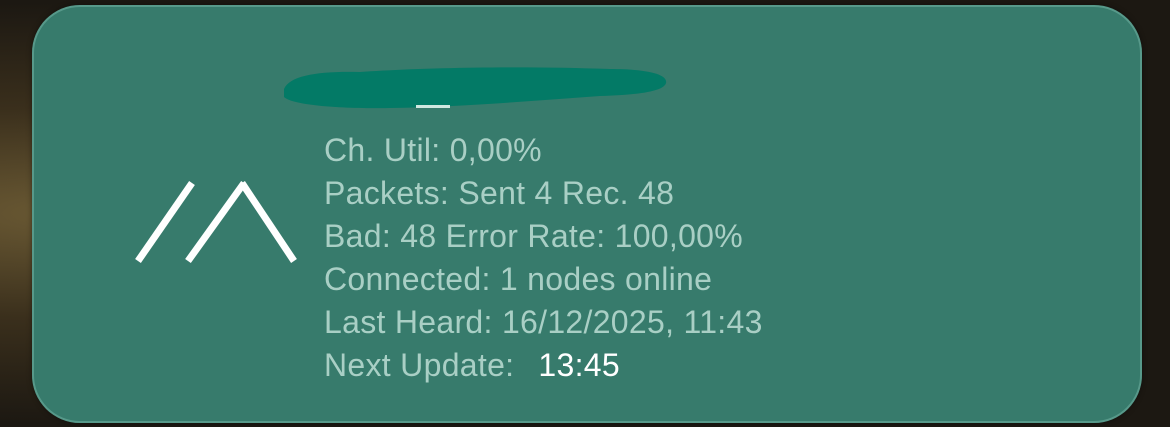  What do you see at coordinates (475, 88) in the screenshot?
I see `redacted-device-name` at bounding box center [475, 88].